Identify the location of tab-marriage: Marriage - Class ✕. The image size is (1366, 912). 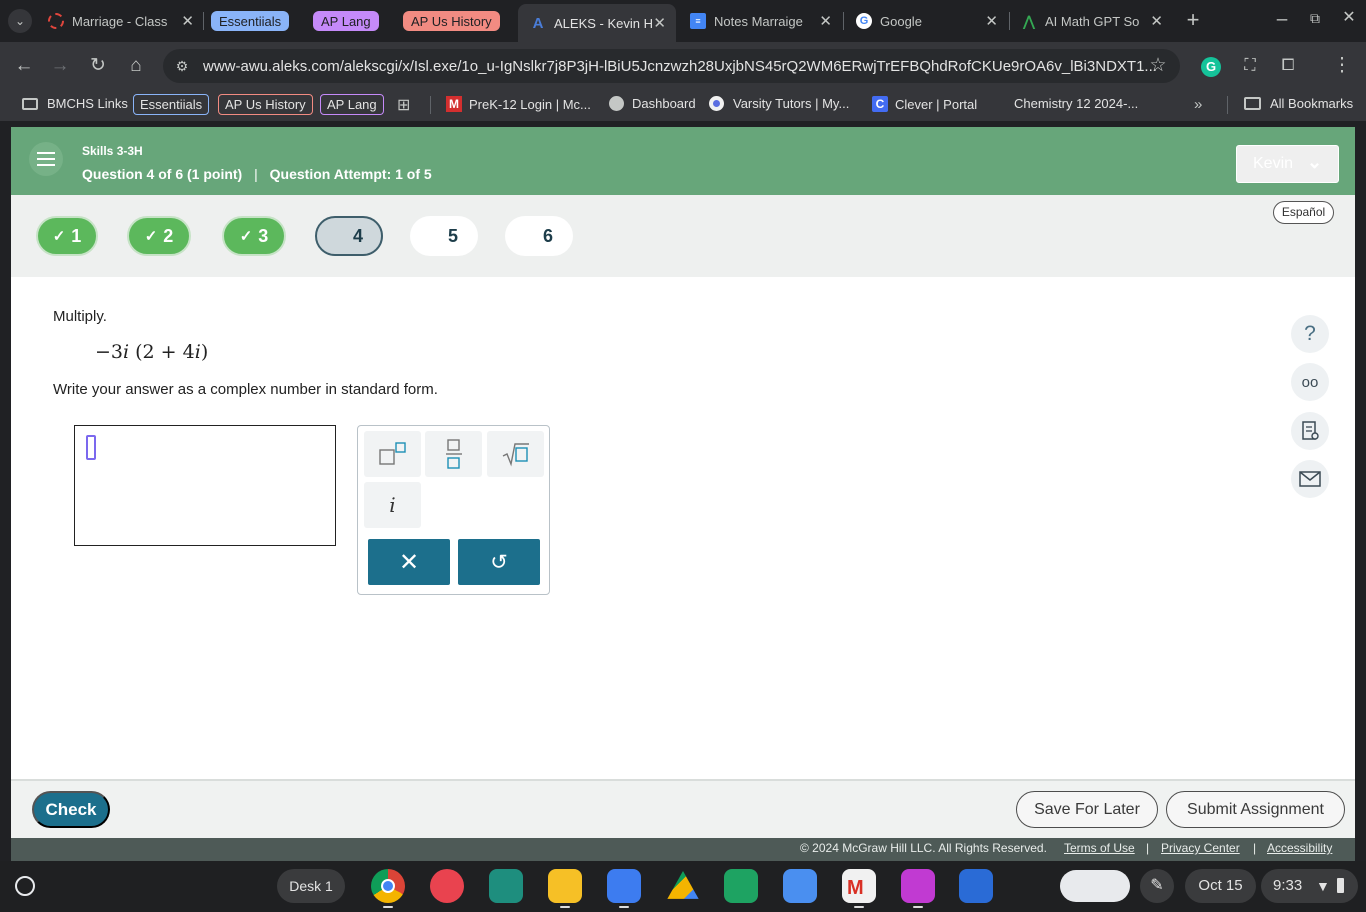
(122, 21).